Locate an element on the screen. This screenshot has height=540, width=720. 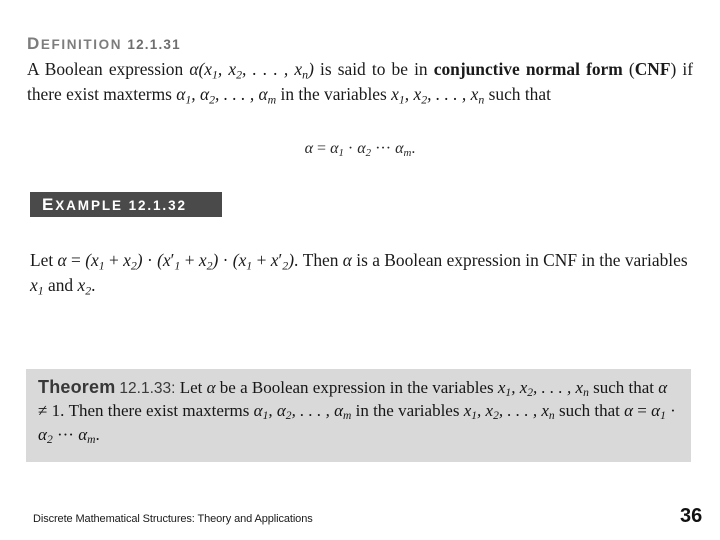
example-var-x2: x2 is located at coordinates (84, 285).